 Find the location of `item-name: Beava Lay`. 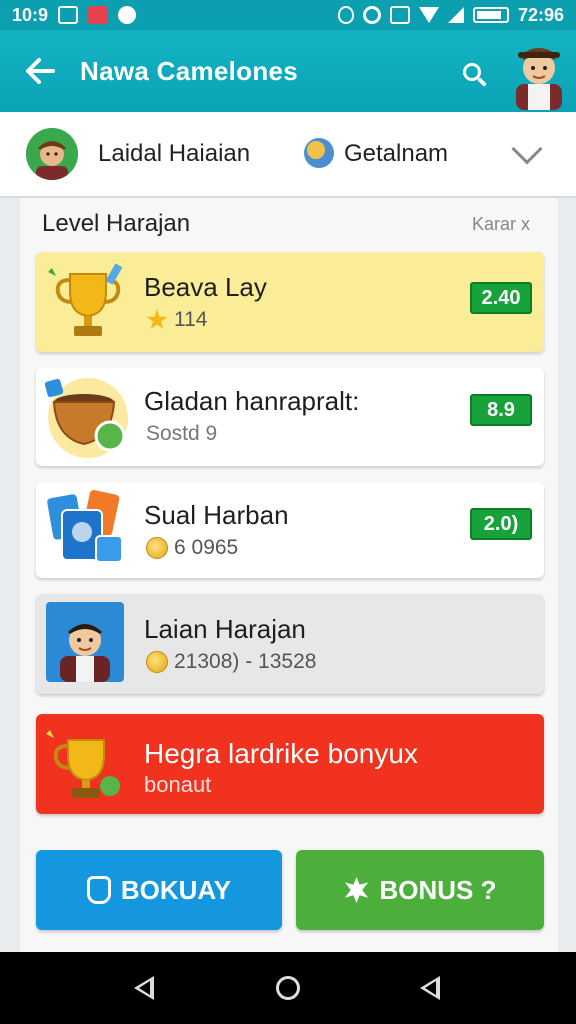

item-name: Beava Lay is located at coordinates (205, 287).